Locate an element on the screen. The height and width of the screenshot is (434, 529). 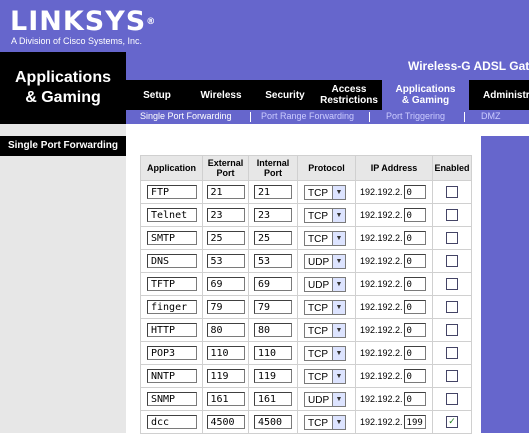
internal-port-input: 161 is located at coordinates (273, 399).